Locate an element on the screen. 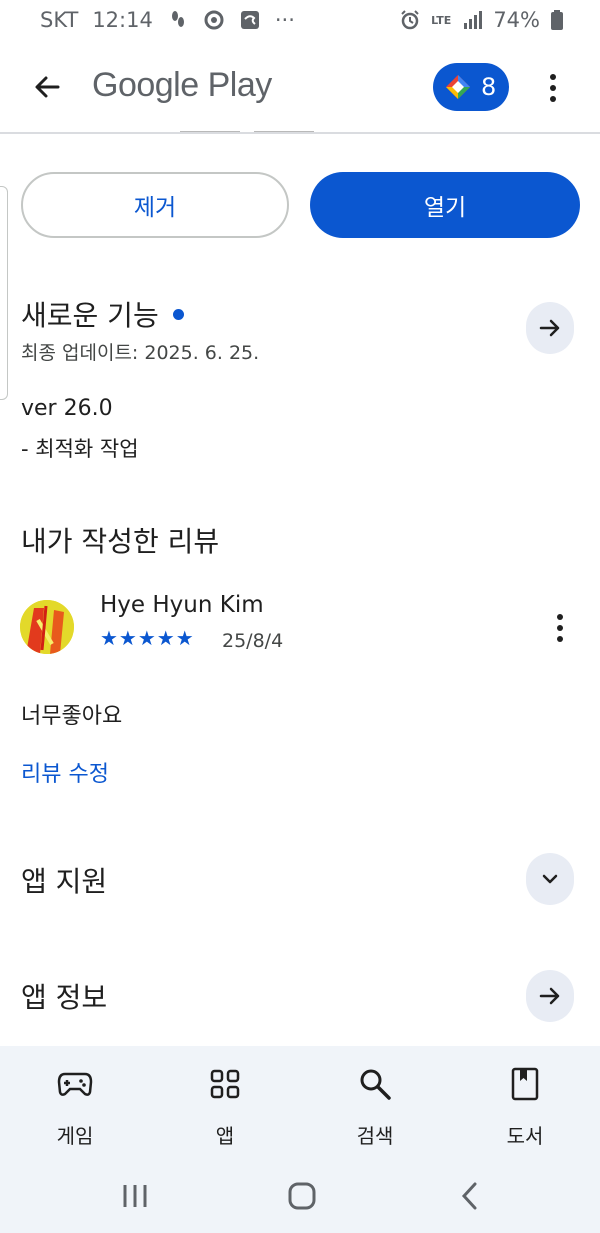 The height and width of the screenshot is (1233, 600). clock: 12:14 is located at coordinates (122, 20).